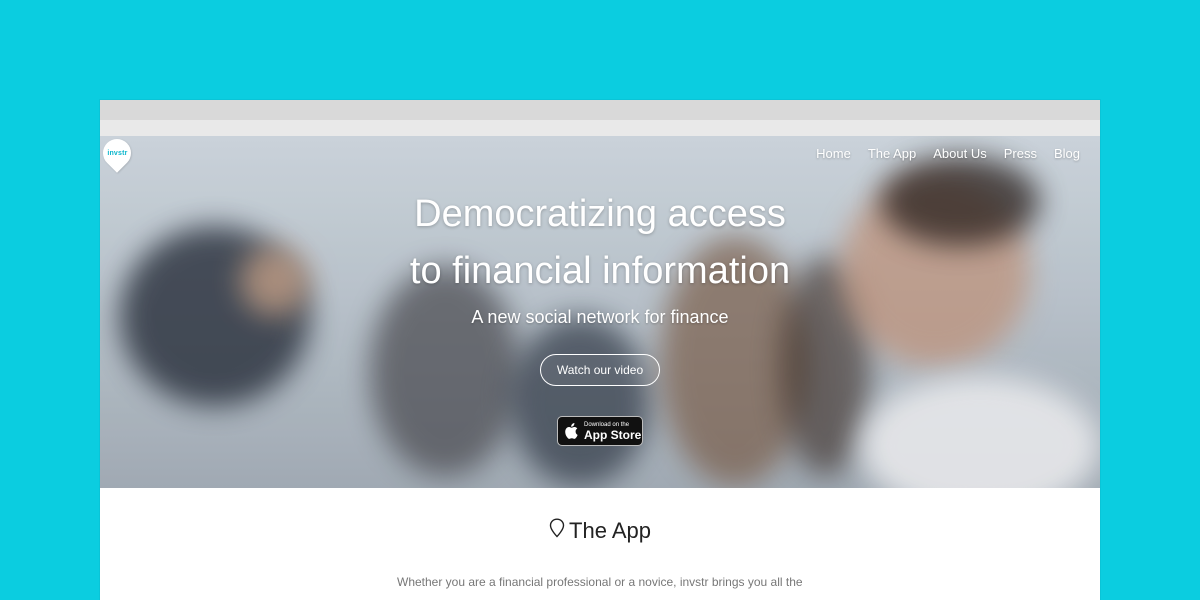  What do you see at coordinates (600, 271) in the screenshot?
I see `hero-headline-line-2: to financial information` at bounding box center [600, 271].